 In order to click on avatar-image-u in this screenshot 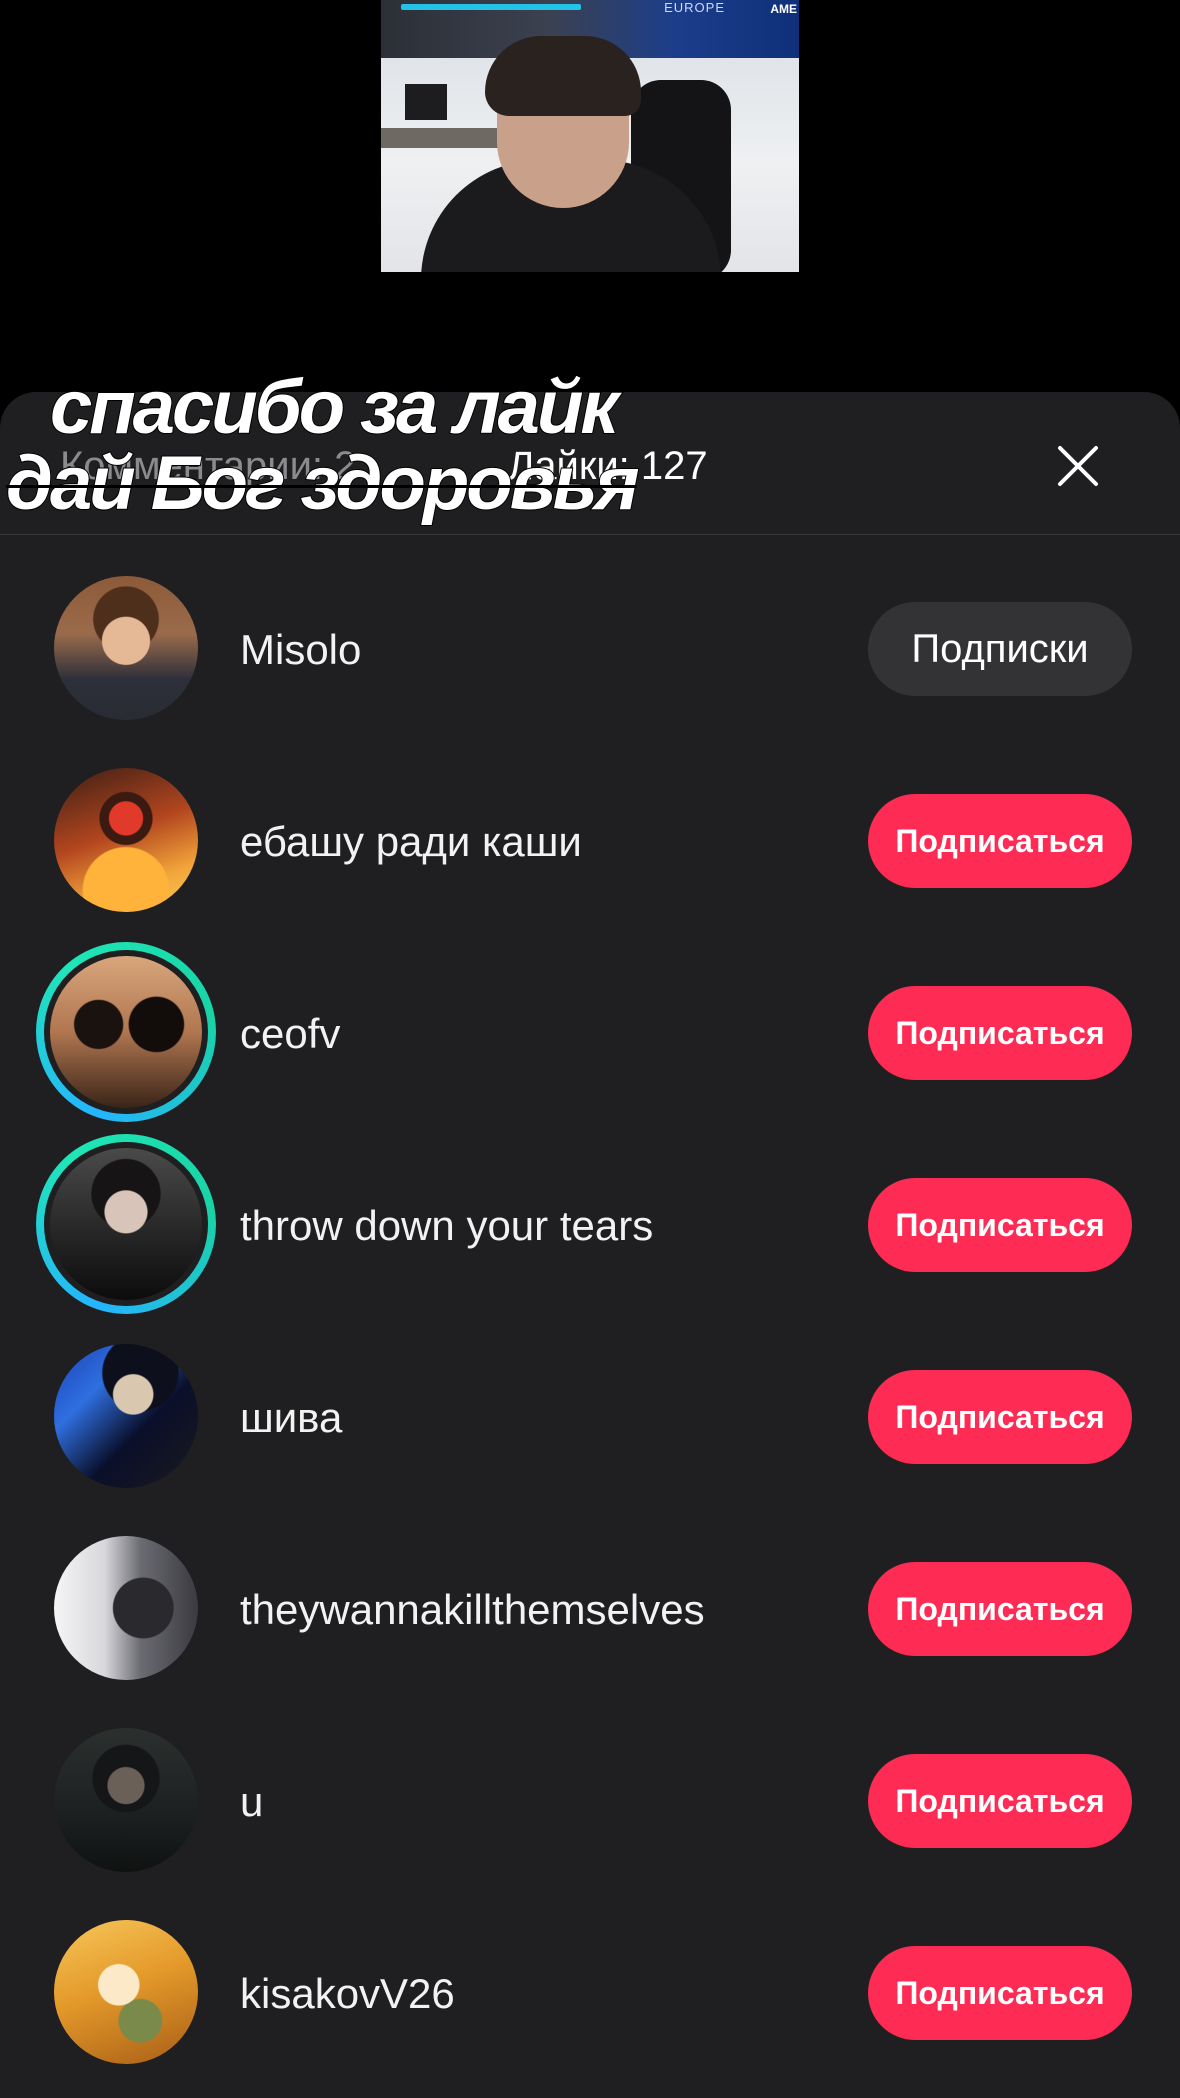, I will do `click(126, 1800)`.